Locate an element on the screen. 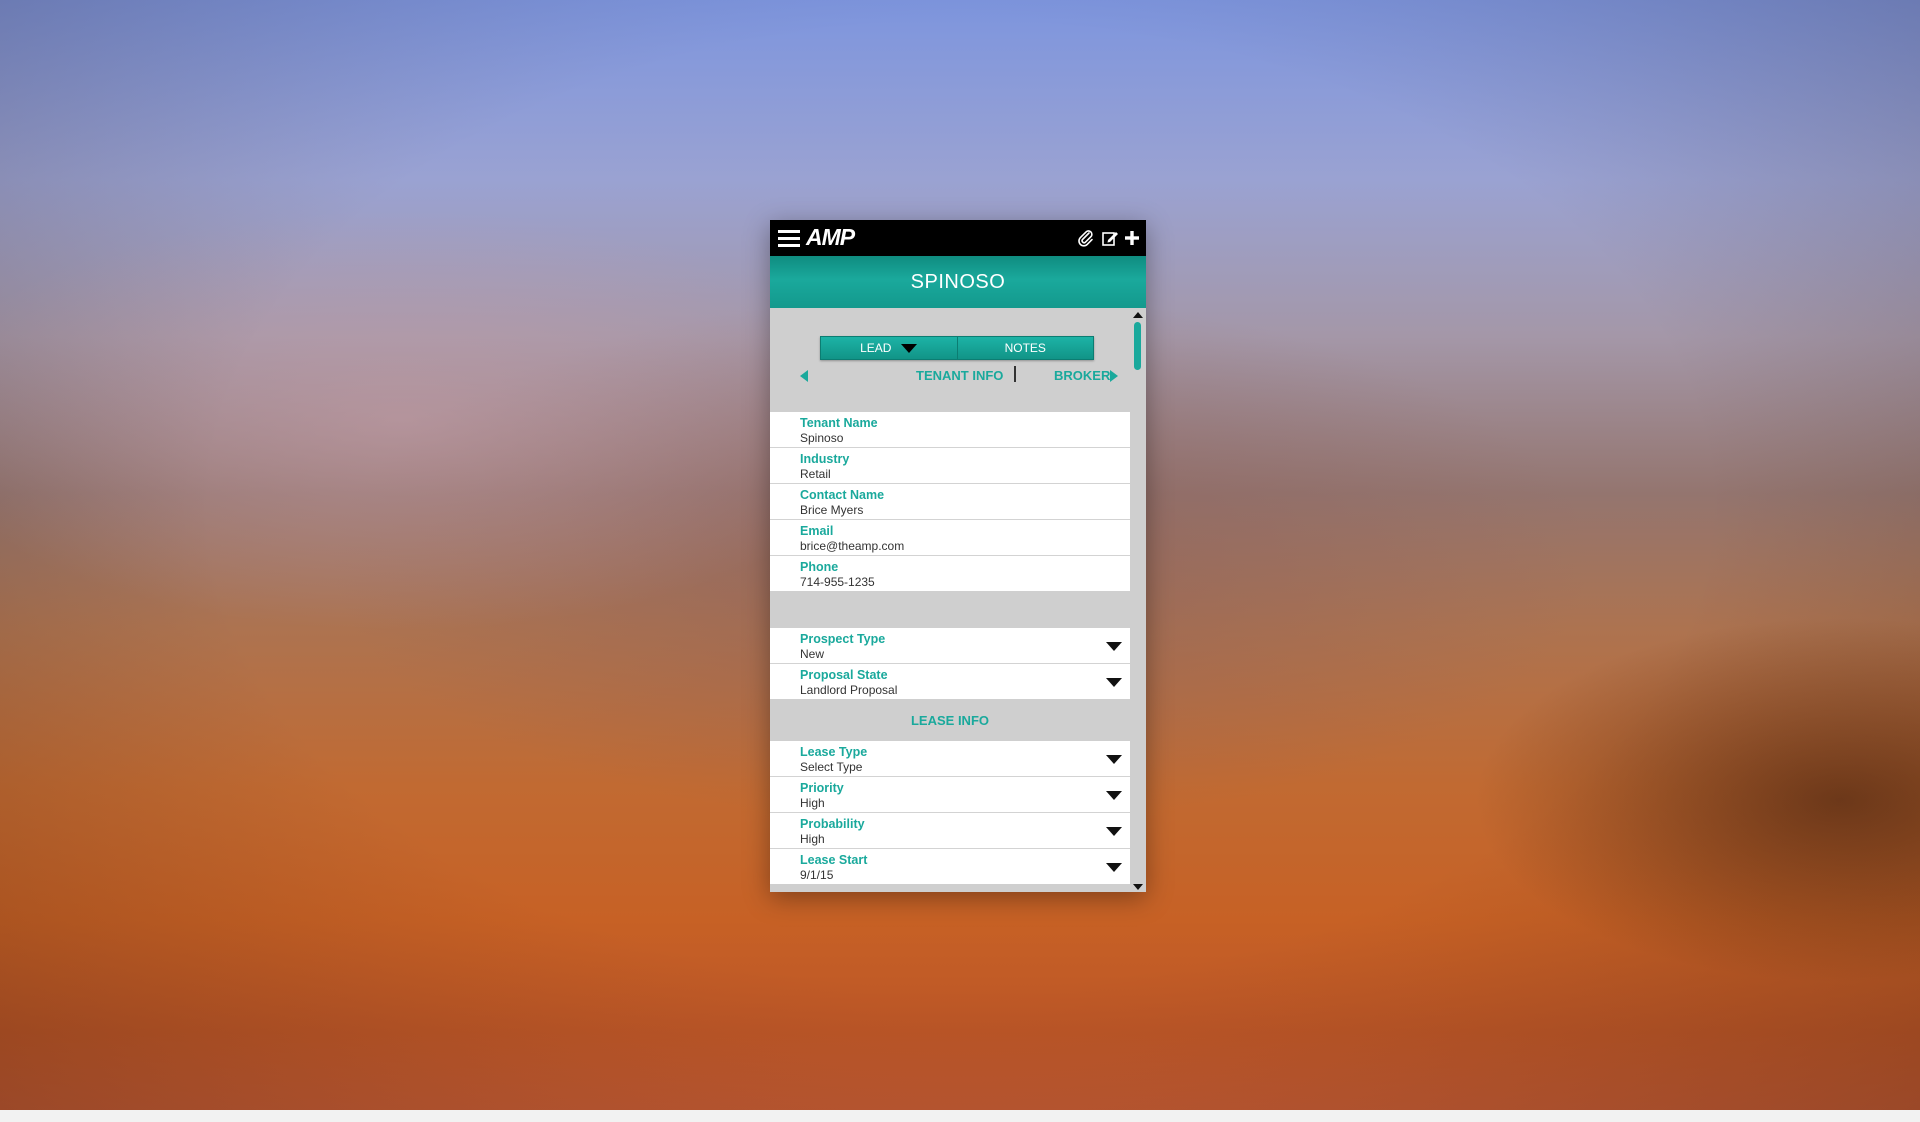  field-label: Contact Name is located at coordinates (842, 495).